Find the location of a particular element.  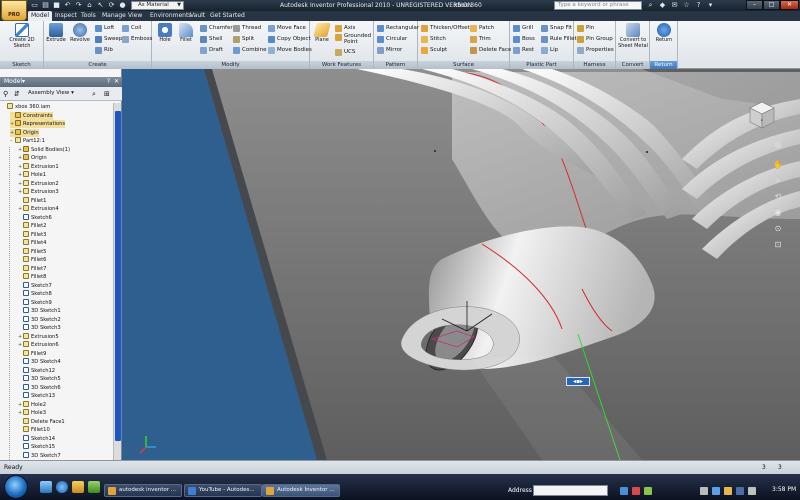

tree-node: – Part12:1 is located at coordinates (27, 141).